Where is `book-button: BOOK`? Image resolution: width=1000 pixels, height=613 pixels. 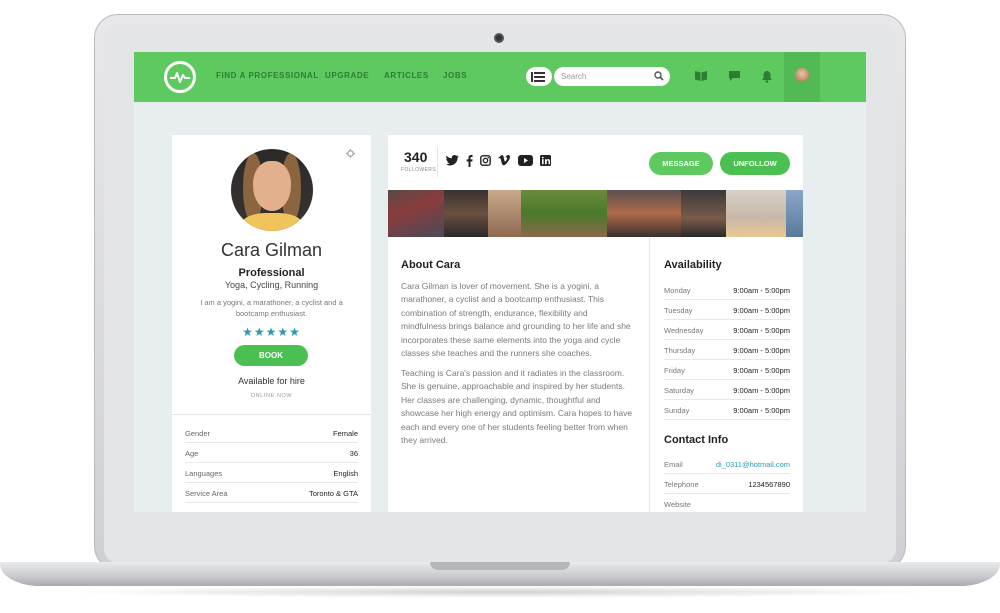 book-button: BOOK is located at coordinates (271, 355).